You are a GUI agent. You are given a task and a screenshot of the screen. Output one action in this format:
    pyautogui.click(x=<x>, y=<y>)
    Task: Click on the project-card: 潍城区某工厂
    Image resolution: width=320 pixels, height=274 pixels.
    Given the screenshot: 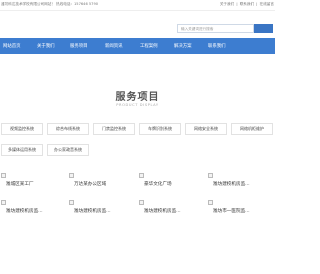 What is the action you would take?
    pyautogui.click(x=34, y=185)
    